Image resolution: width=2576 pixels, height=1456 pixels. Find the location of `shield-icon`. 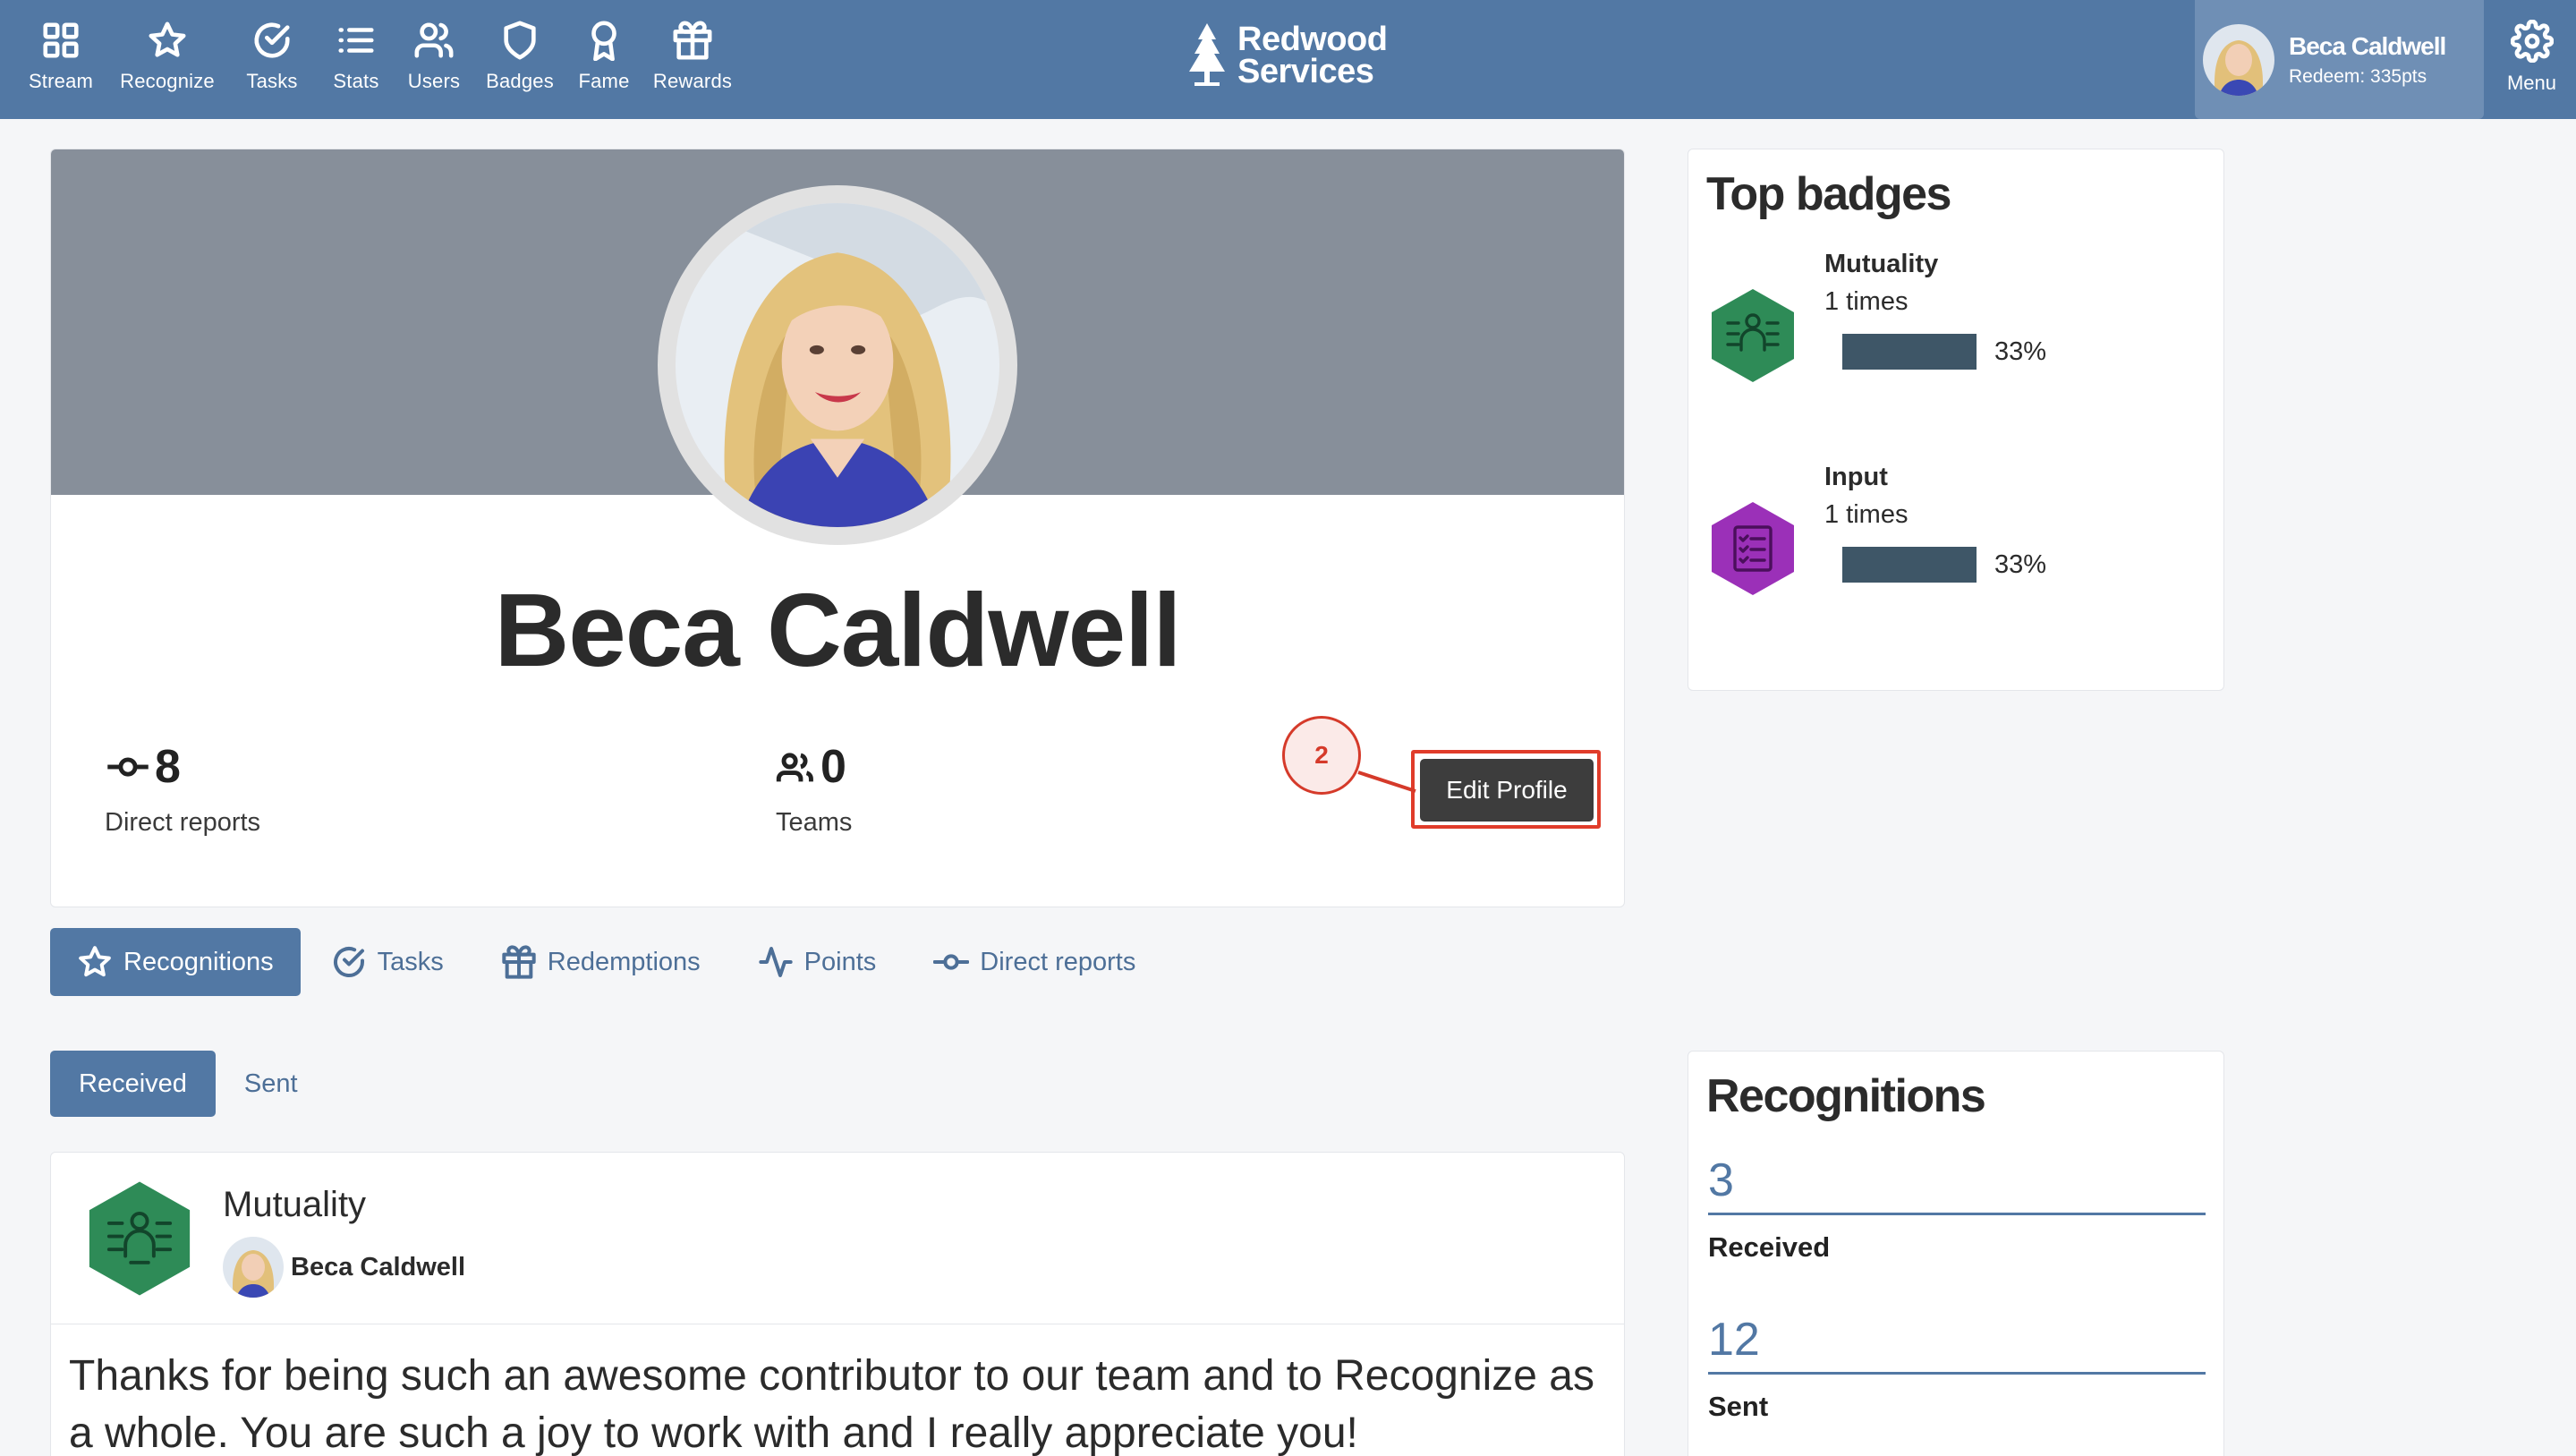

shield-icon is located at coordinates (520, 41).